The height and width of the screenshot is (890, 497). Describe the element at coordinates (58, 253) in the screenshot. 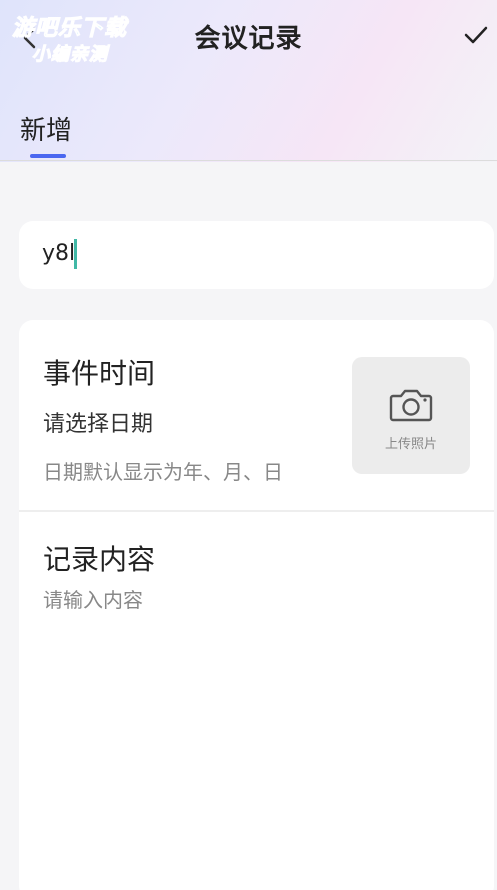

I see `title-input: y8l` at that location.